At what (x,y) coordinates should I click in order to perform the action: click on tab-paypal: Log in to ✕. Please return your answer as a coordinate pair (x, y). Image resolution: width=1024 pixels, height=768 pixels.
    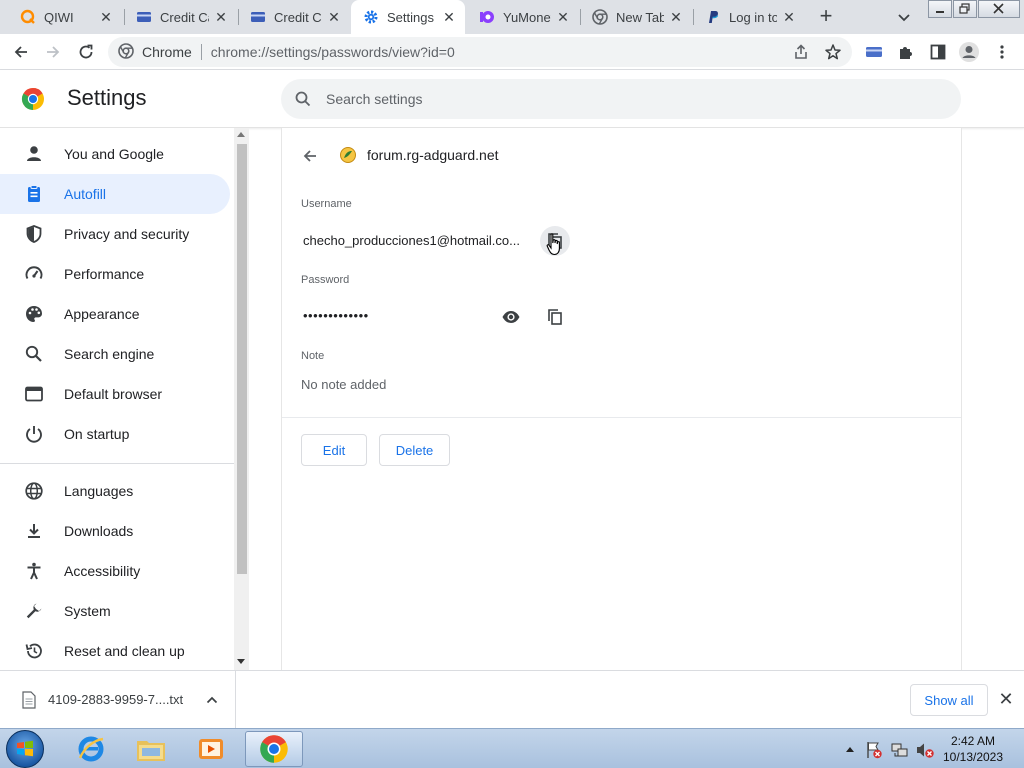
    Looking at the image, I should click on (749, 17).